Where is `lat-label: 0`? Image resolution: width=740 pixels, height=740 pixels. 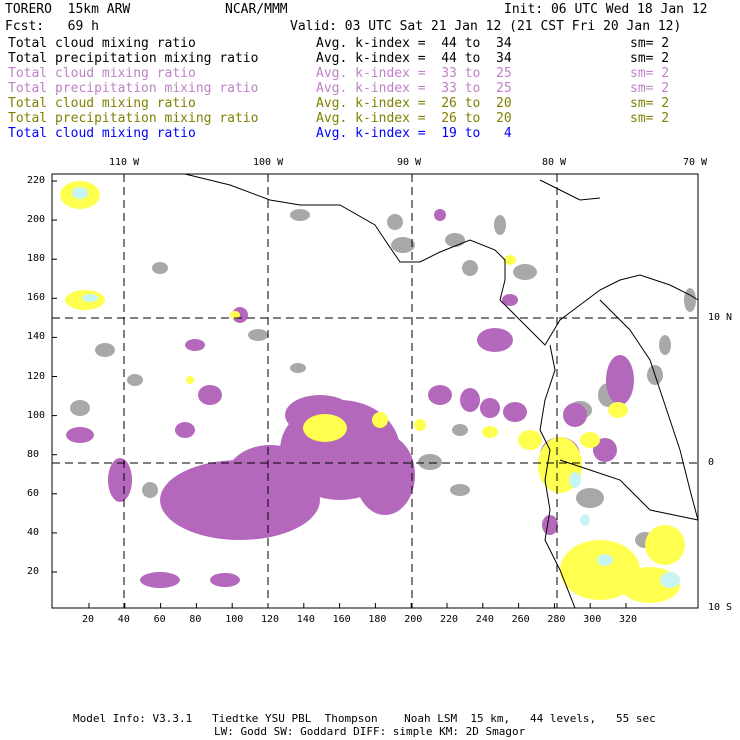
lat-label: 0 is located at coordinates (711, 462).